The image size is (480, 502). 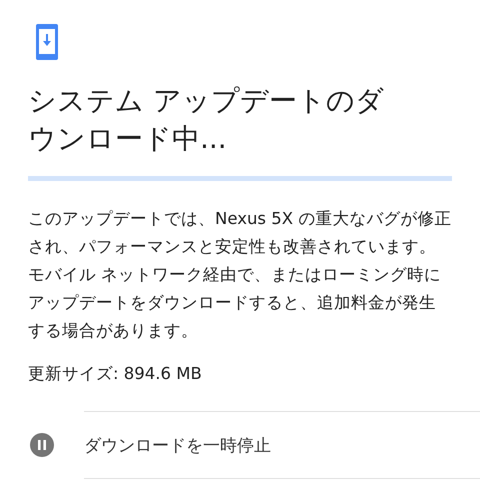 I want to click on update-size-text: 更新サイズ: 894.6 MB, so click(x=115, y=374).